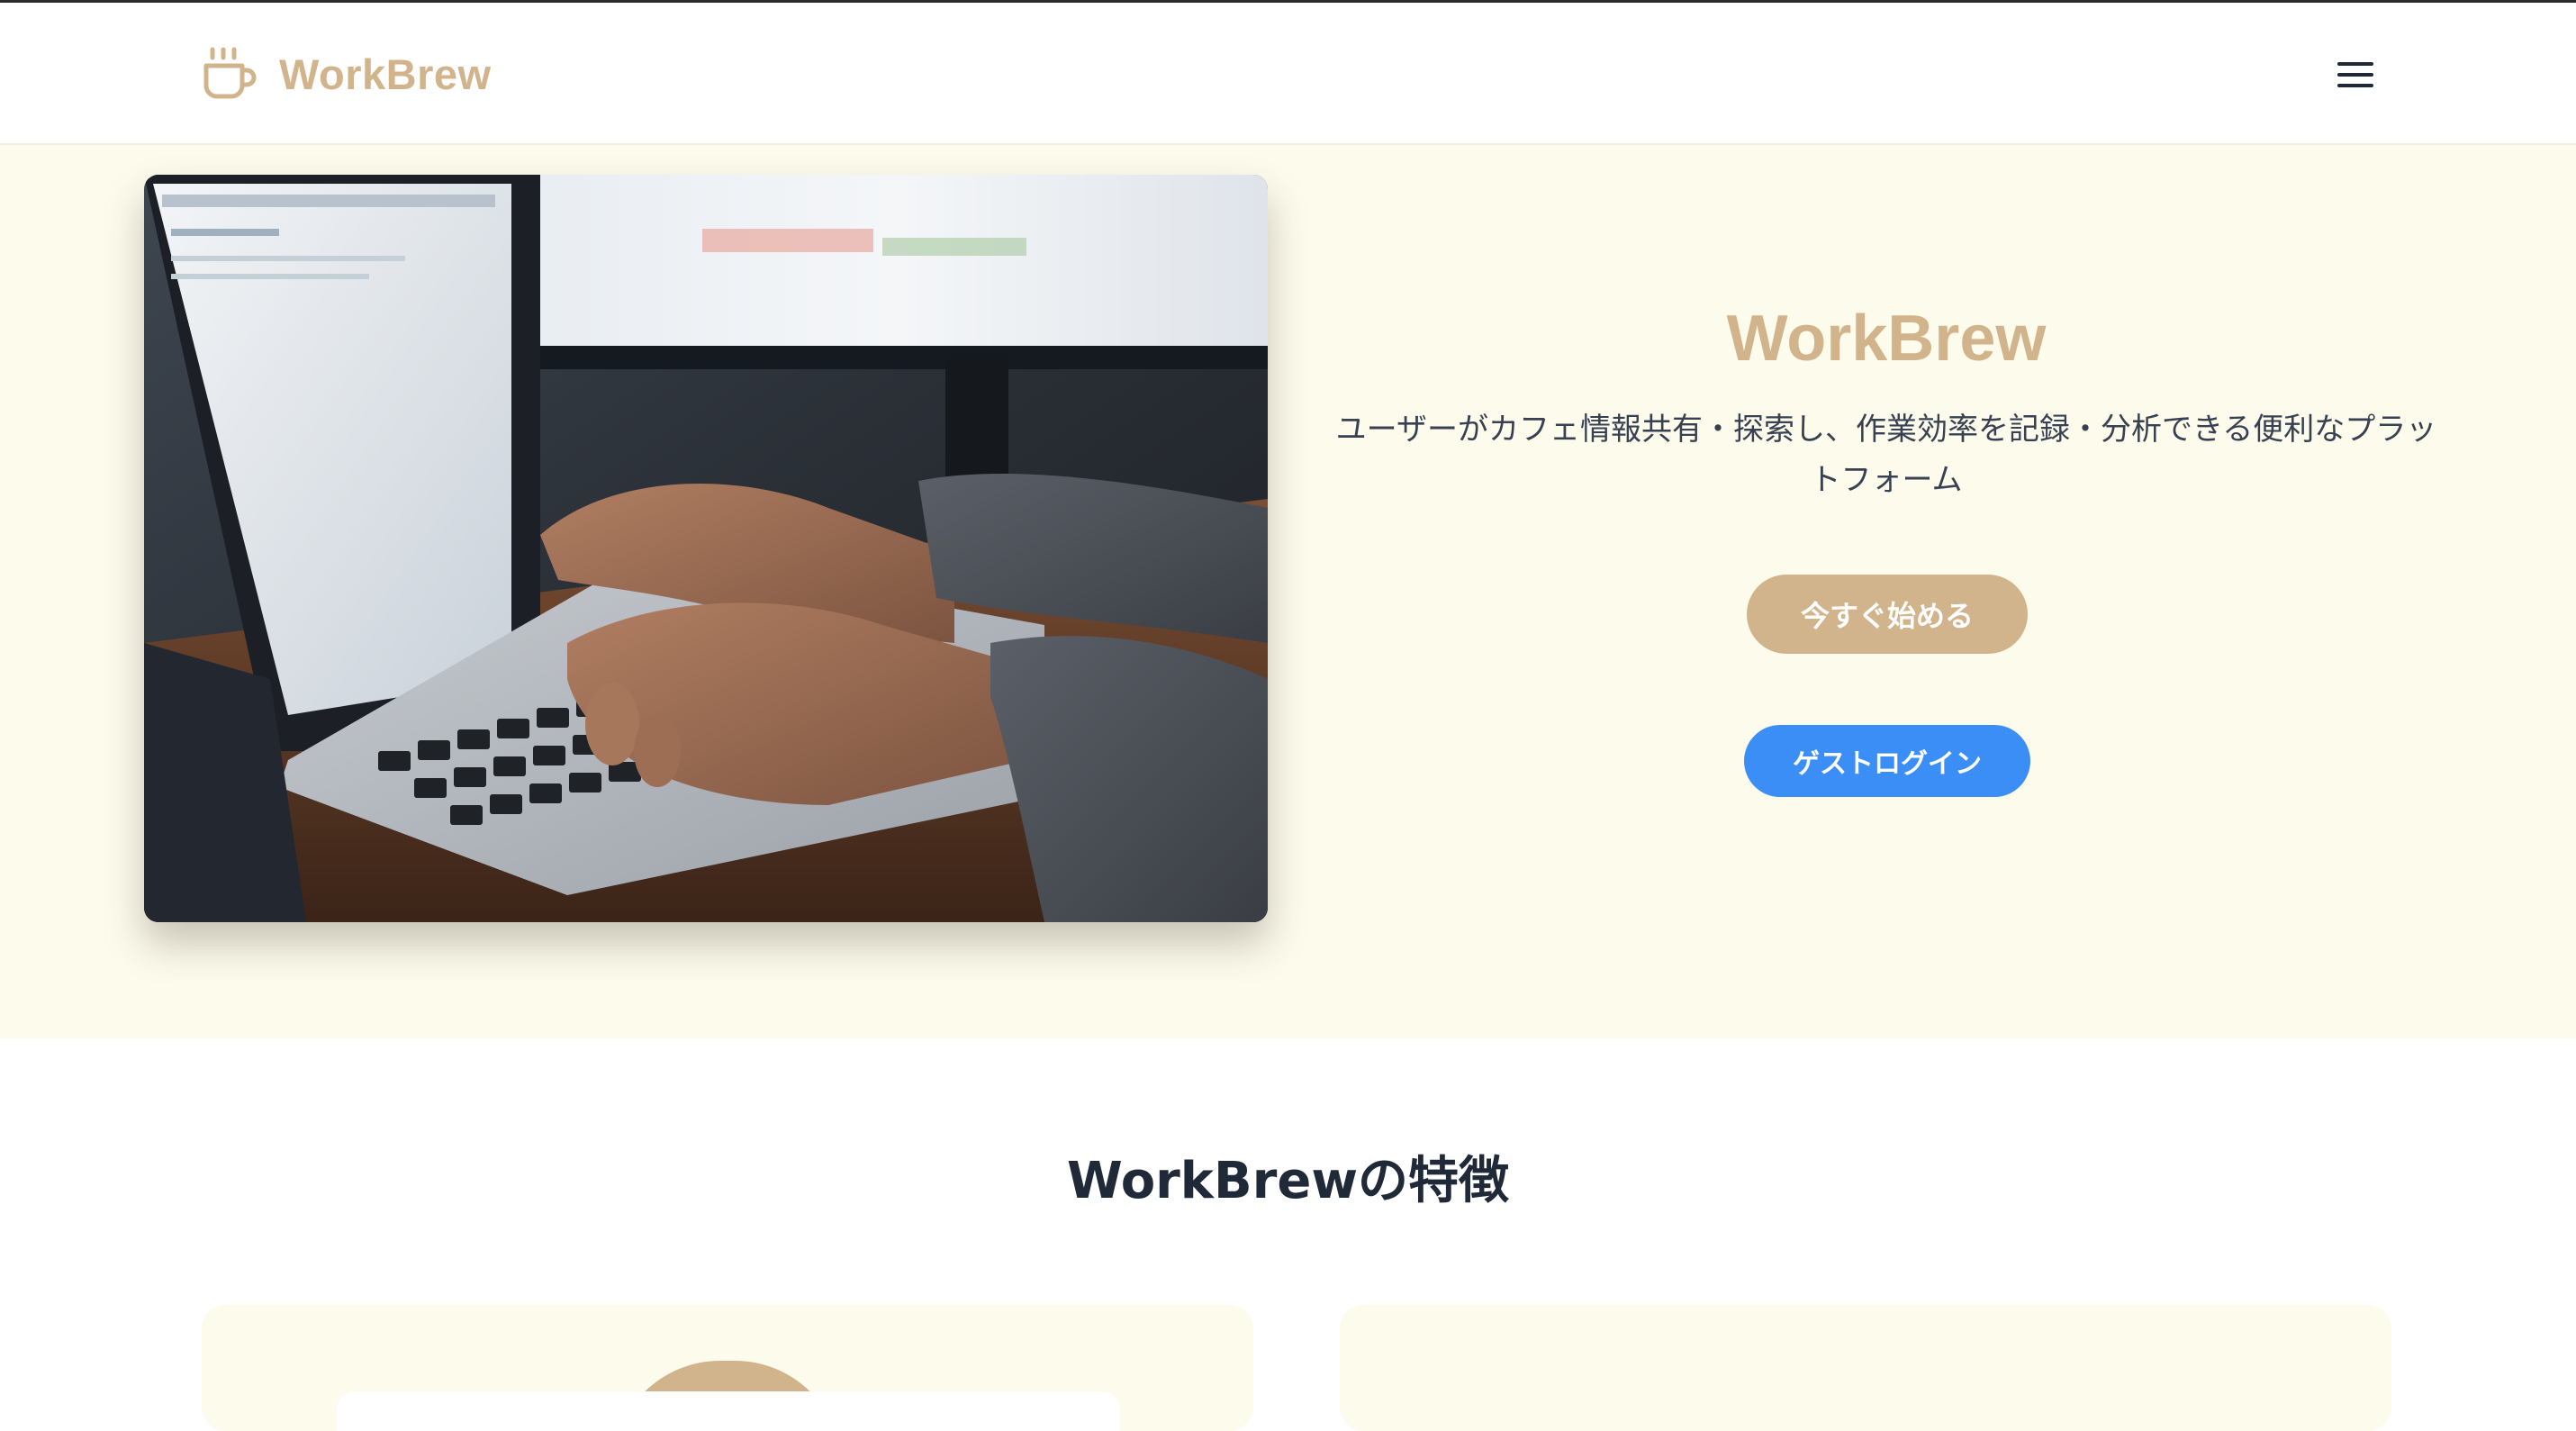 Image resolution: width=2576 pixels, height=1431 pixels. What do you see at coordinates (728, 1411) in the screenshot?
I see `feature-card-panel` at bounding box center [728, 1411].